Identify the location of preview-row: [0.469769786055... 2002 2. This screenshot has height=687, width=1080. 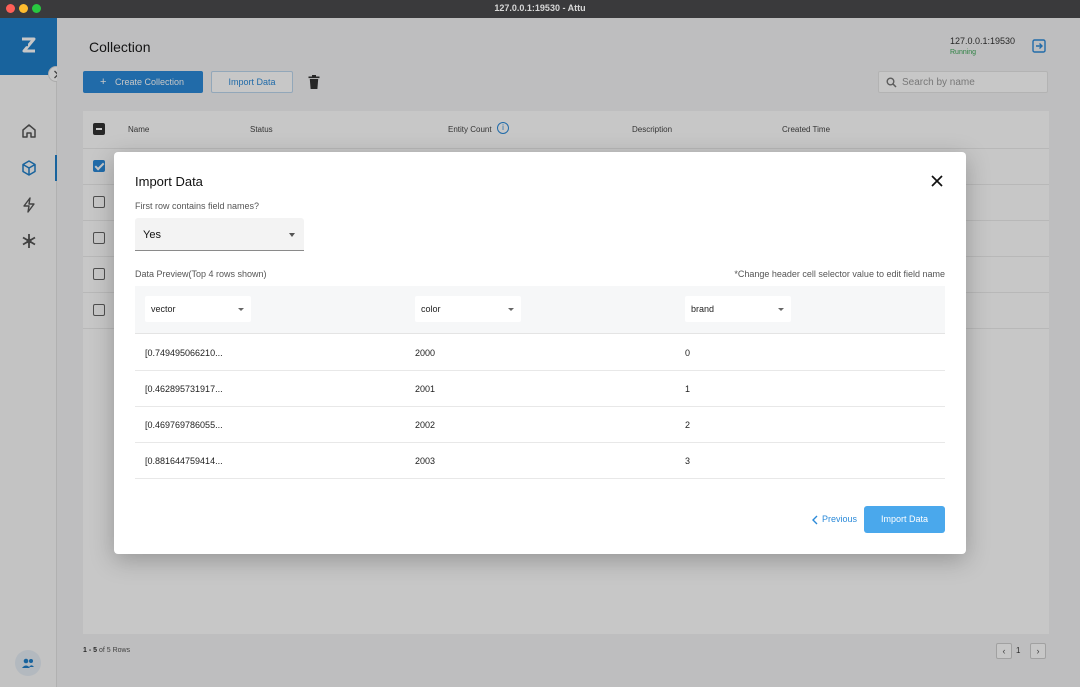
(540, 425).